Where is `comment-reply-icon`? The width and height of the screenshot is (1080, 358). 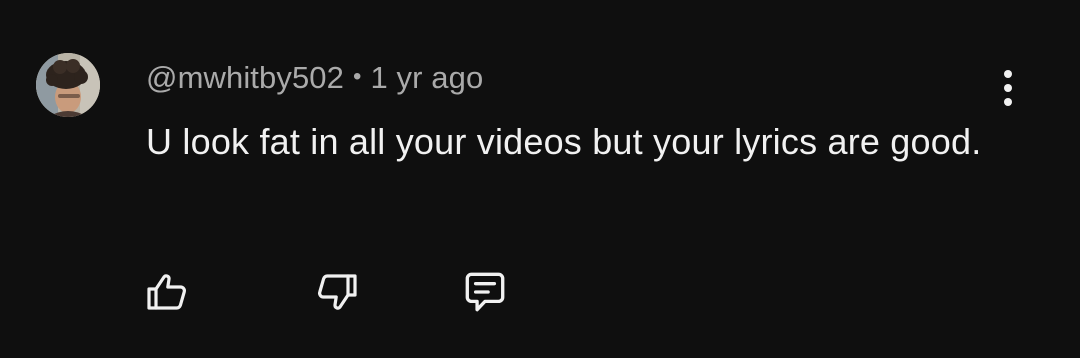 comment-reply-icon is located at coordinates (485, 292).